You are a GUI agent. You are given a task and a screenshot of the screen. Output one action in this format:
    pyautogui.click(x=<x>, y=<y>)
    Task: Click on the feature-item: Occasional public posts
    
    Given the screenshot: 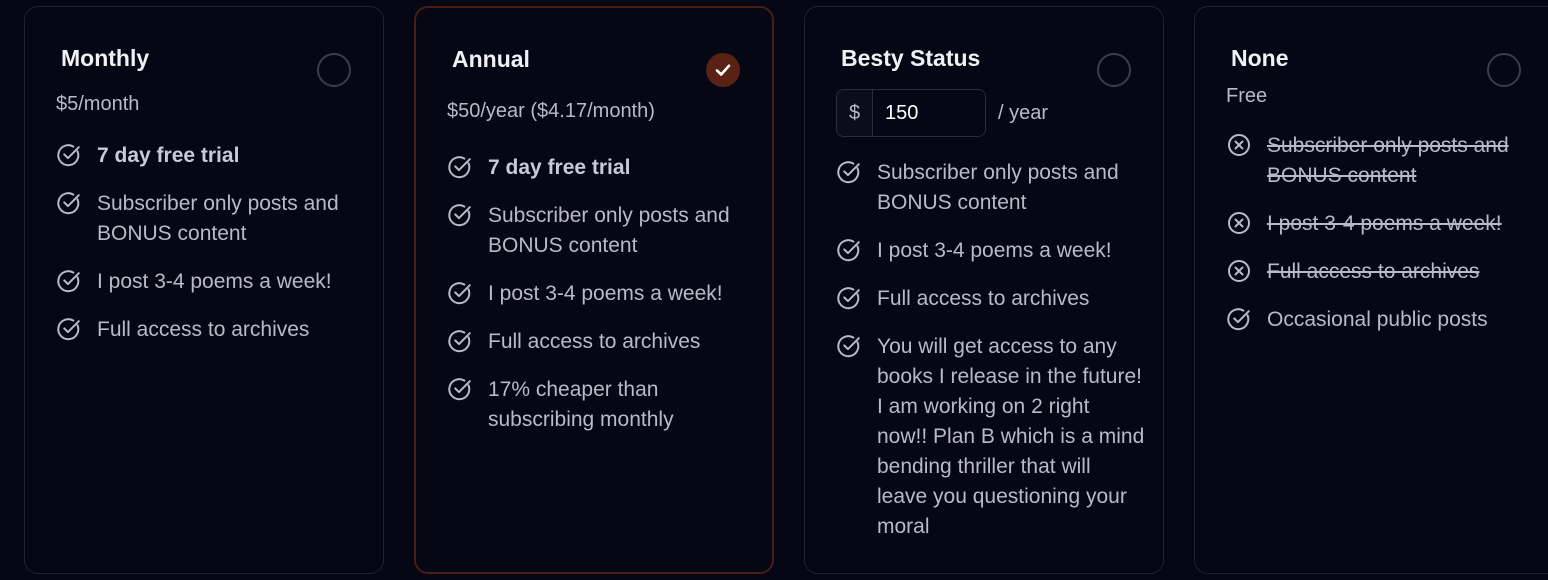 What is the action you would take?
    pyautogui.click(x=1379, y=320)
    